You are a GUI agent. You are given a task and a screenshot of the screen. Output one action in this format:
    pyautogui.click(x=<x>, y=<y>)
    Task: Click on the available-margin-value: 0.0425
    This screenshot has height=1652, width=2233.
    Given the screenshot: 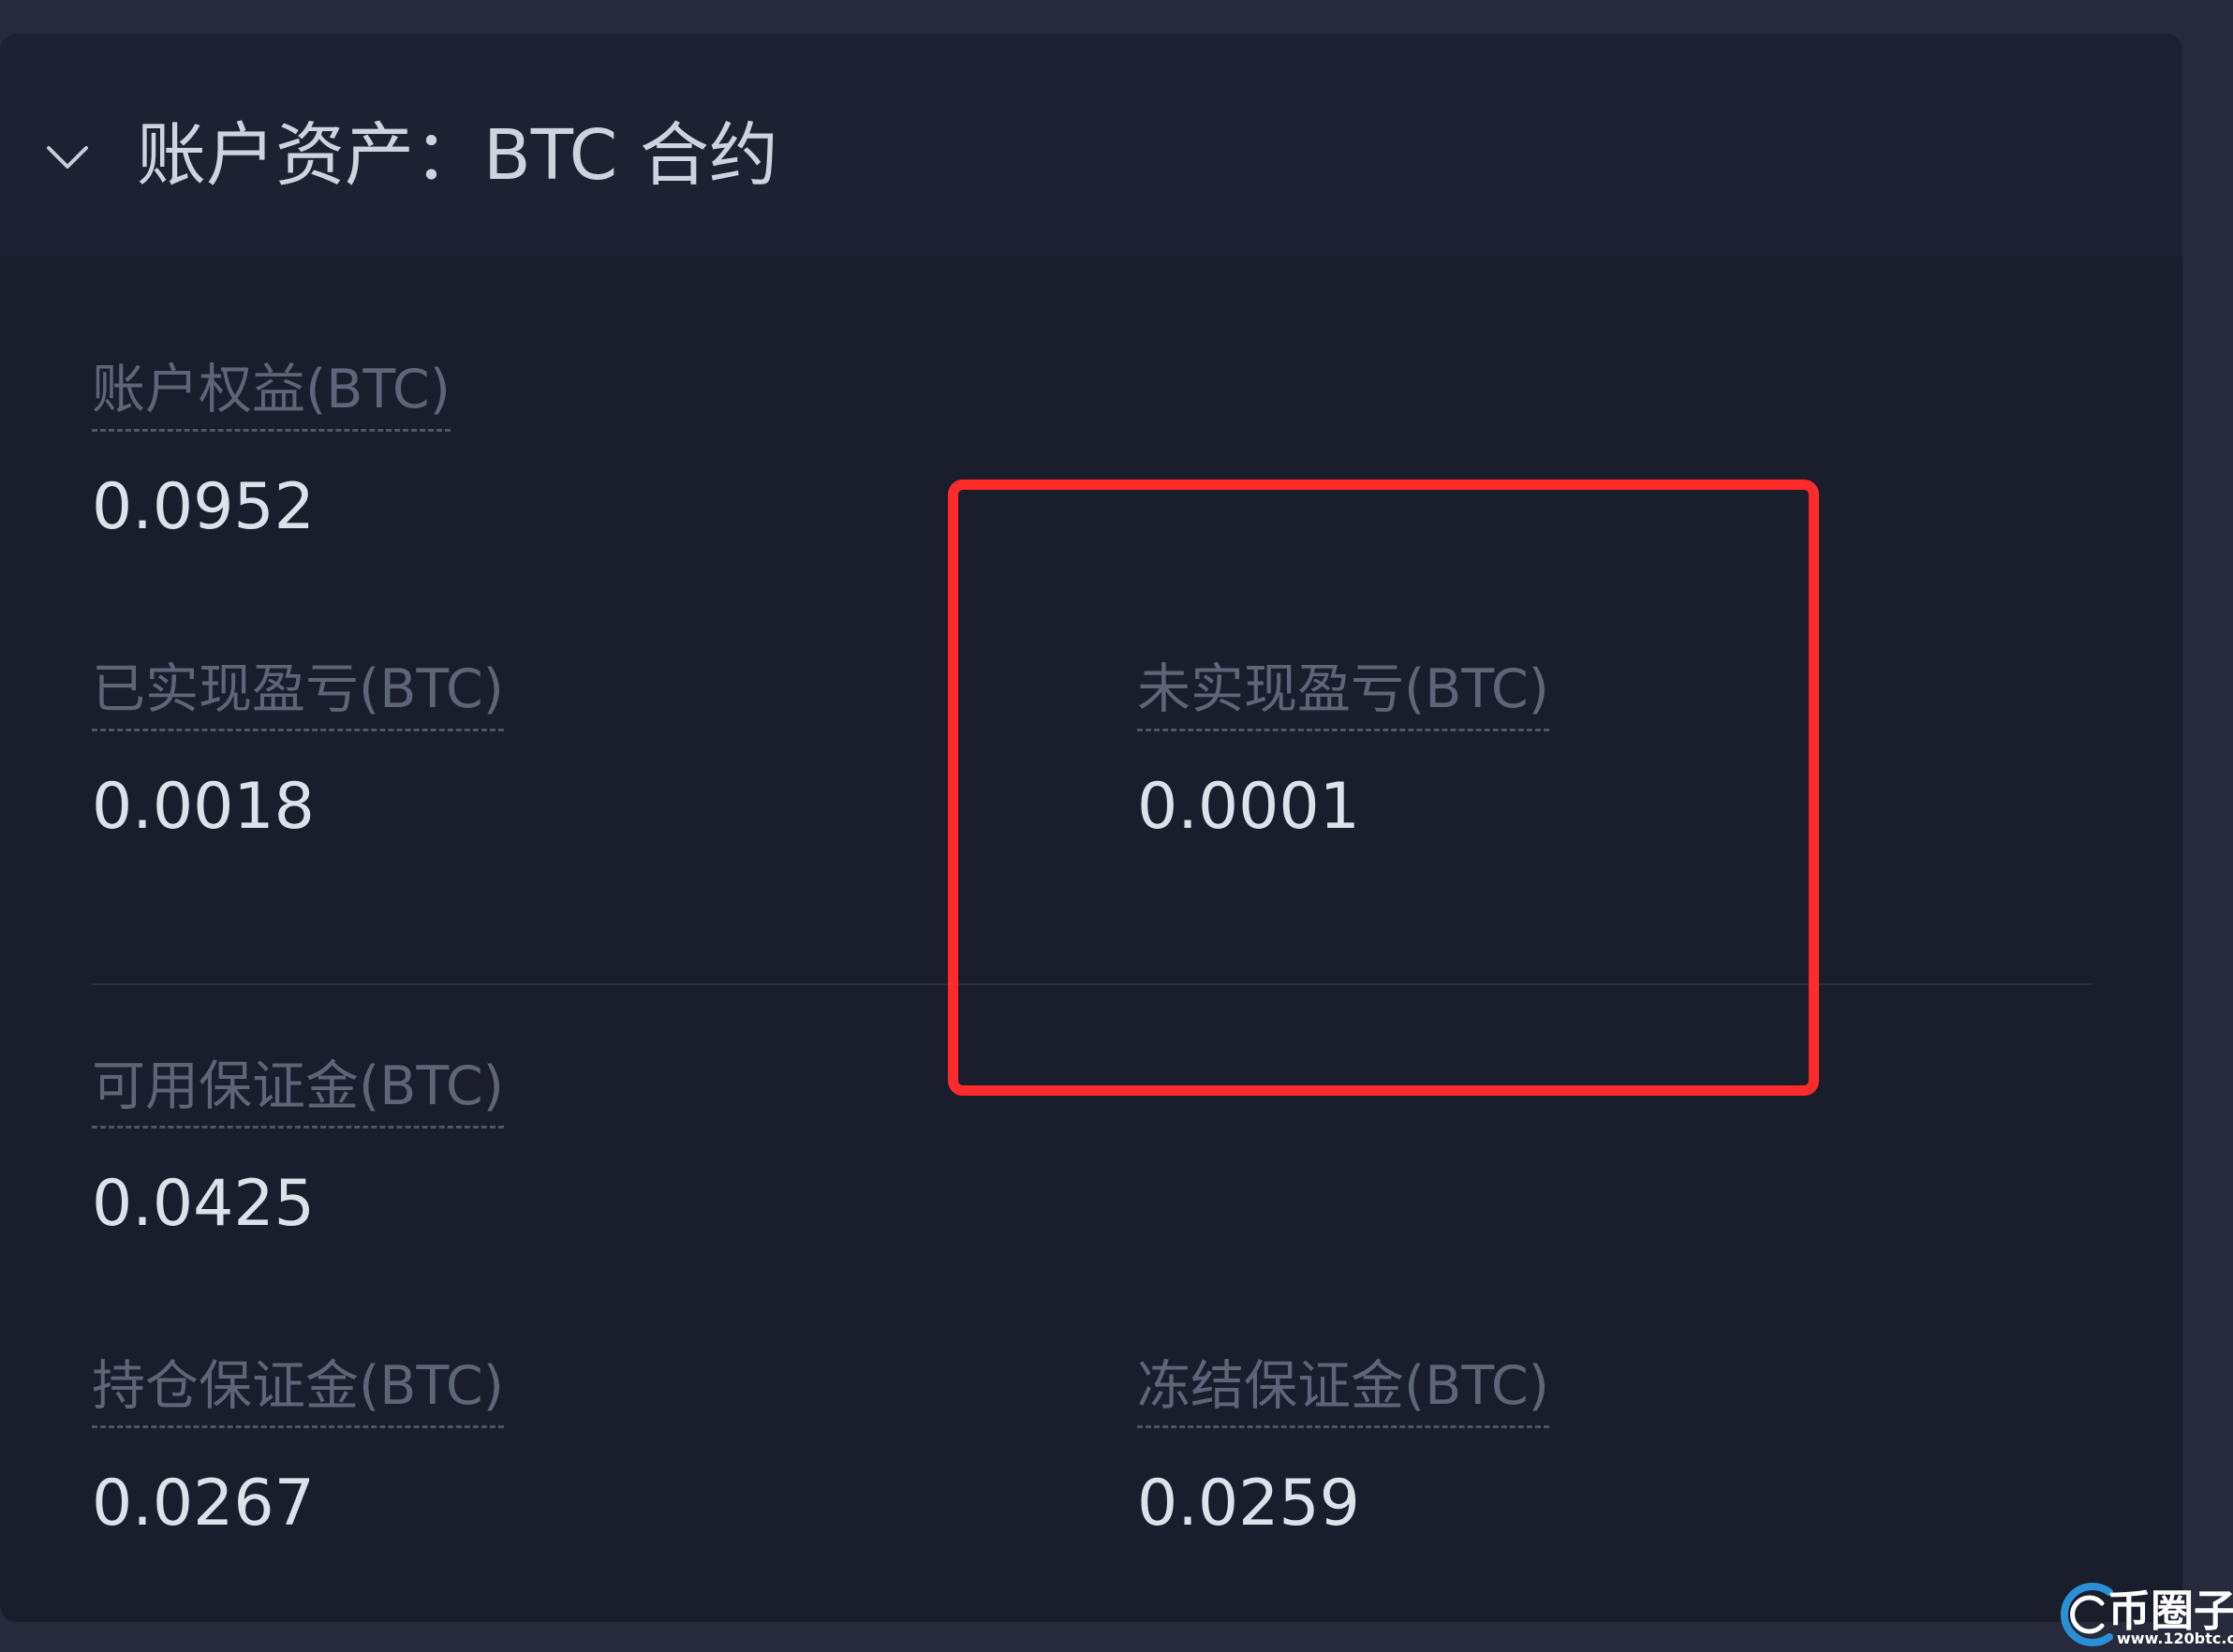 What is the action you would take?
    pyautogui.click(x=513, y=1204)
    